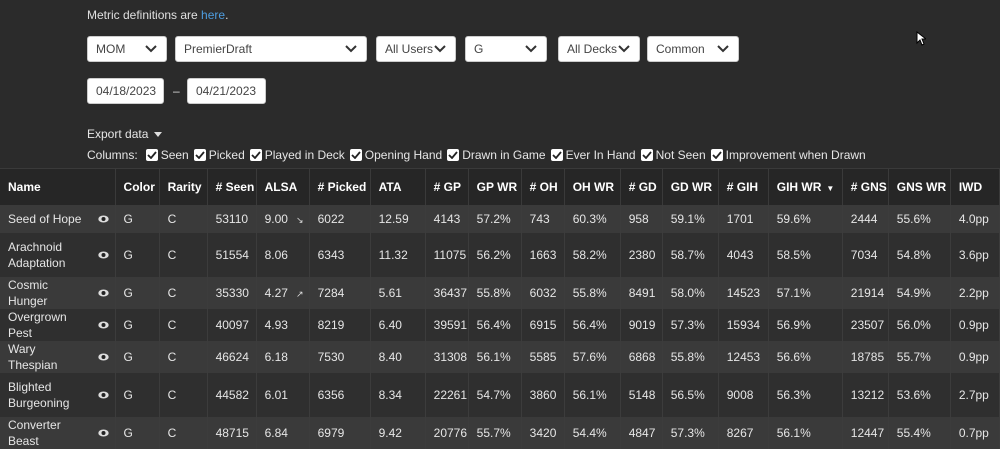 This screenshot has width=1000, height=449. What do you see at coordinates (450, 293) in the screenshot?
I see `cell-value: 36437` at bounding box center [450, 293].